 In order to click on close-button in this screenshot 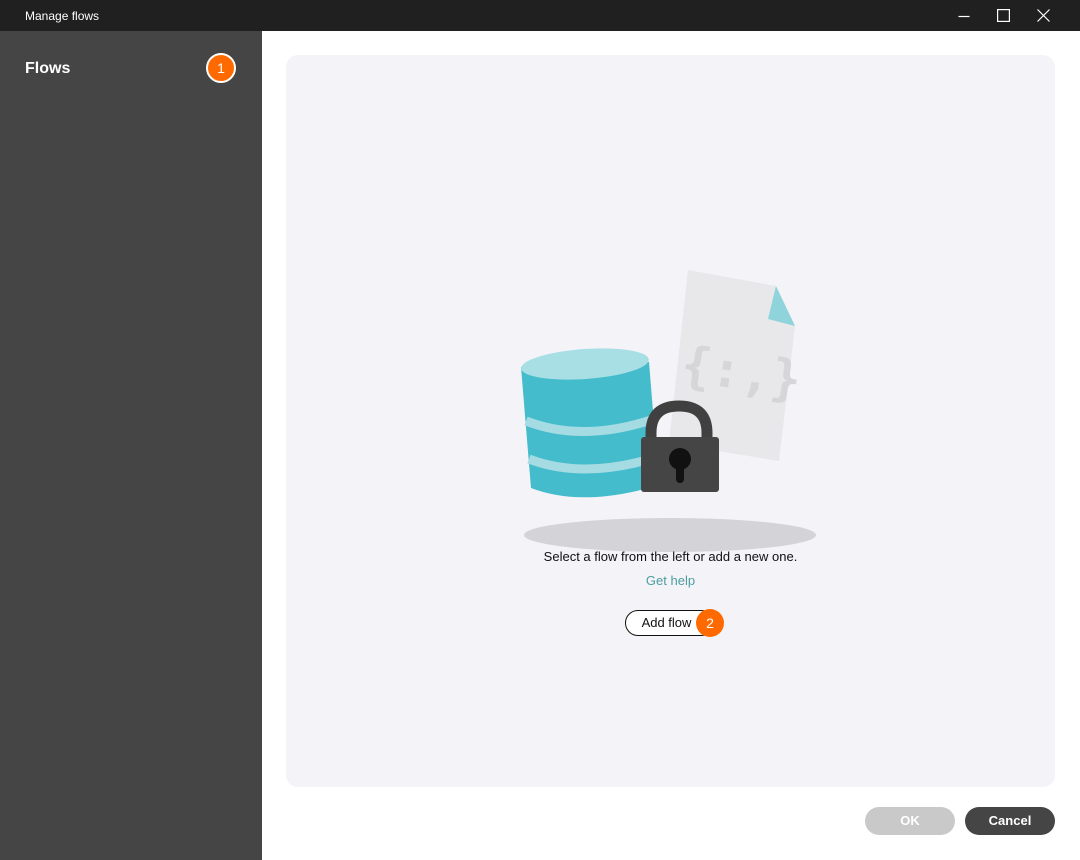, I will do `click(1043, 15)`.